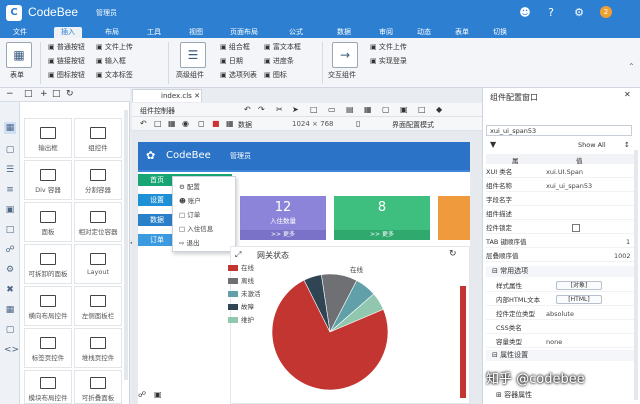 This screenshot has height=404, width=640. Describe the element at coordinates (606, 12) in the screenshot. I see `notification-badge: 2` at that location.